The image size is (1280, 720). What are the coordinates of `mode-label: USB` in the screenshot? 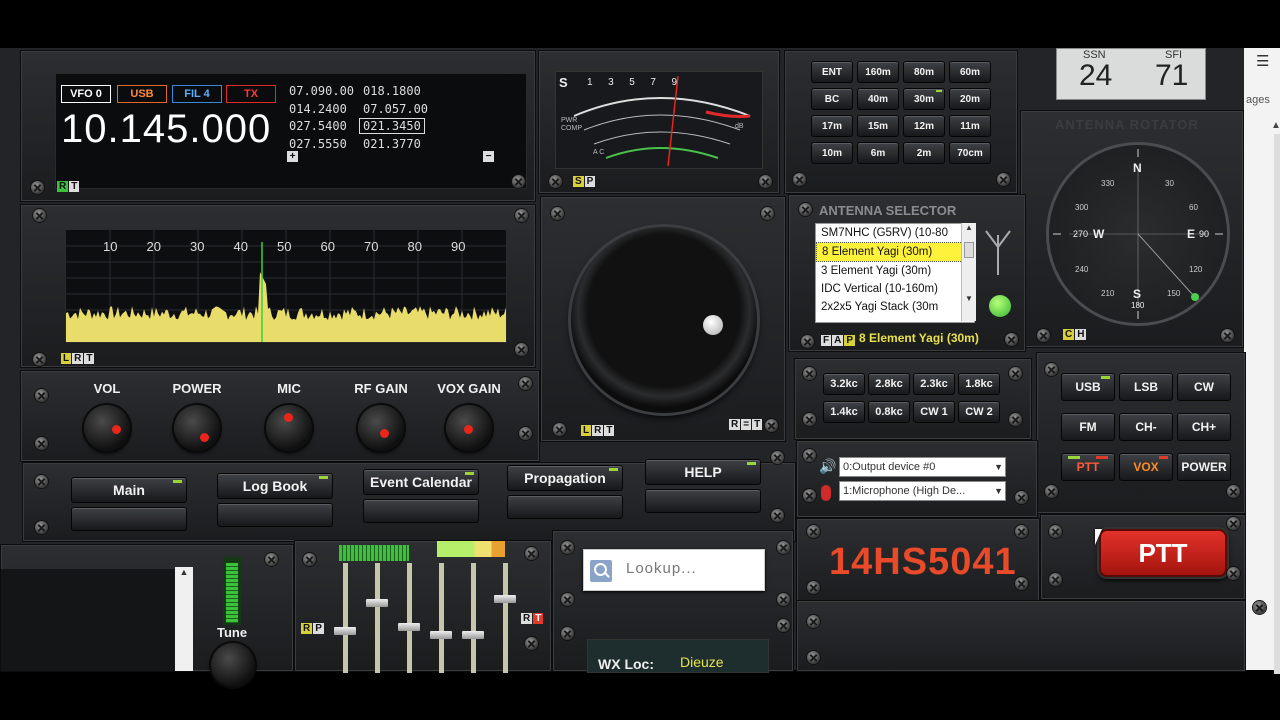 It's located at (142, 94).